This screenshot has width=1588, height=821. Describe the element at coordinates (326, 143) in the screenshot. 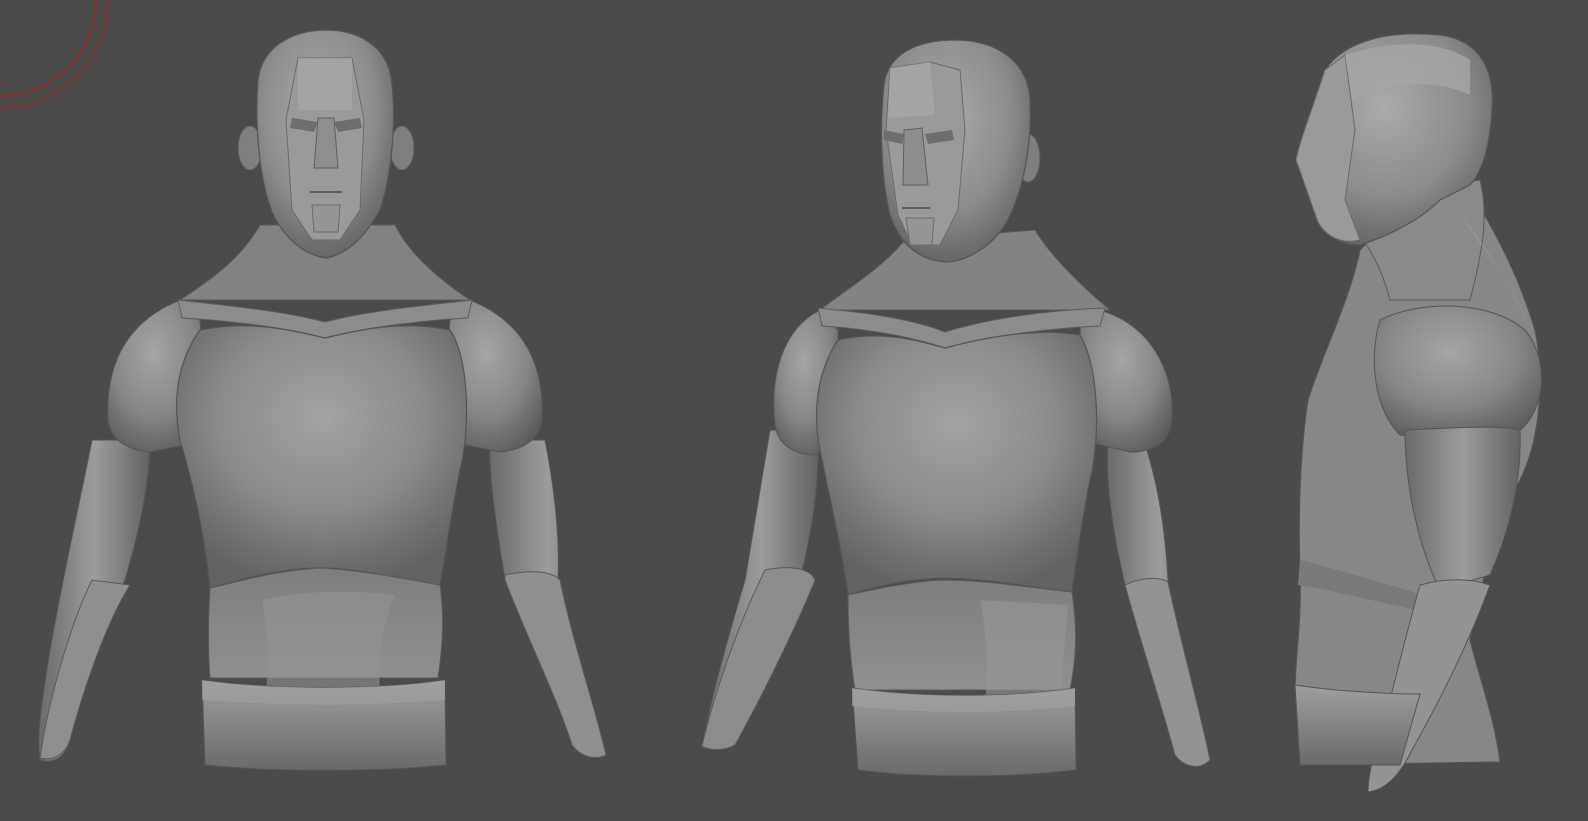

I see `front-nose` at that location.